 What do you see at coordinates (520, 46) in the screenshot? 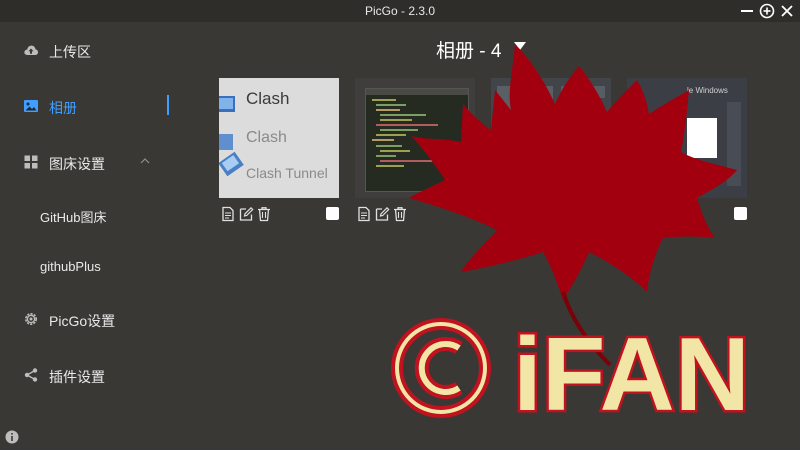
I see `caret-down-icon` at bounding box center [520, 46].